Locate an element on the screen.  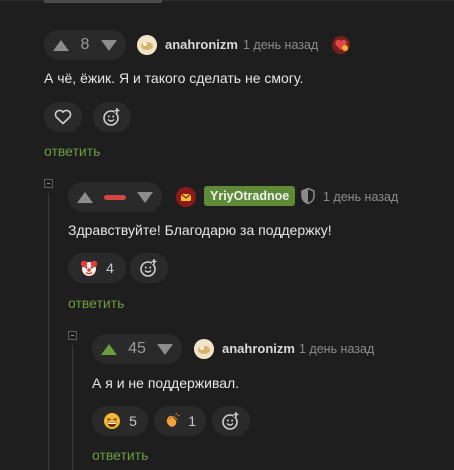
shield-icon is located at coordinates (308, 196).